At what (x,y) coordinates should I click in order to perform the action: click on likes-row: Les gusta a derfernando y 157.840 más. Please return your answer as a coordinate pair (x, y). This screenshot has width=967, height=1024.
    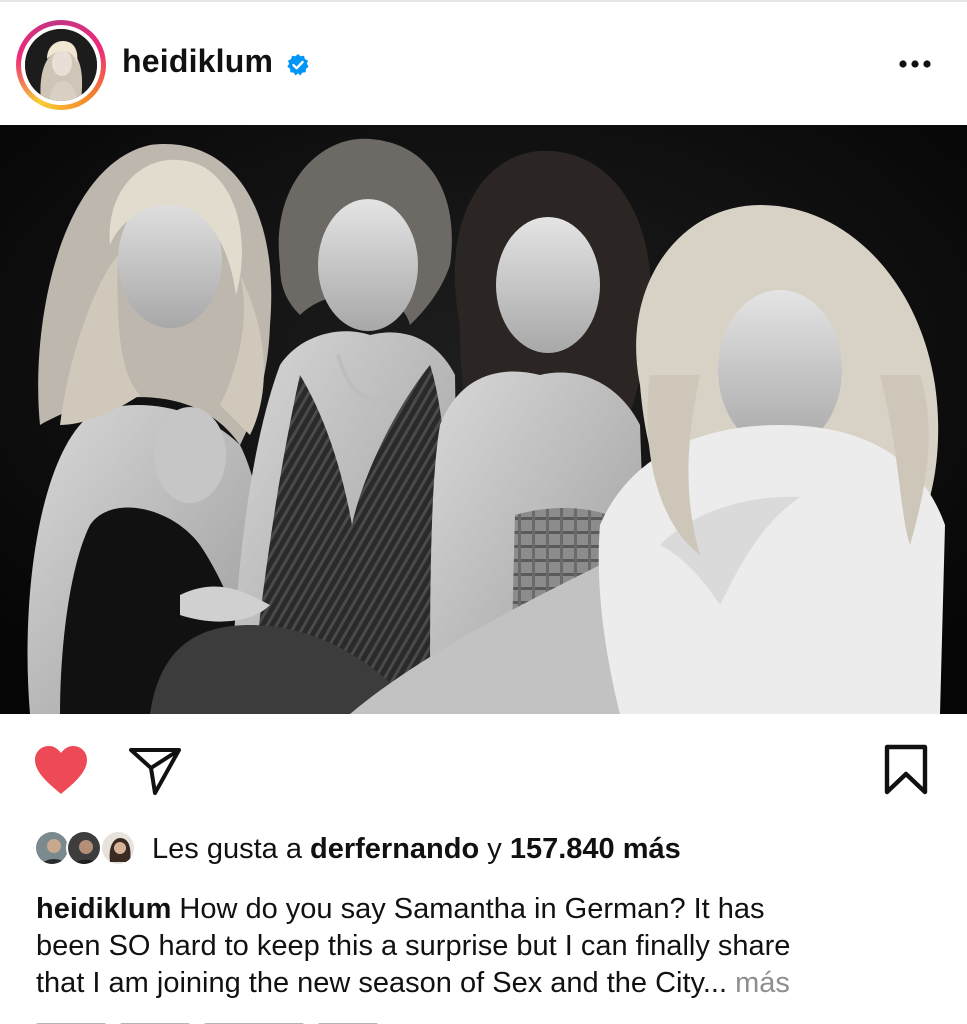
    Looking at the image, I should click on (494, 850).